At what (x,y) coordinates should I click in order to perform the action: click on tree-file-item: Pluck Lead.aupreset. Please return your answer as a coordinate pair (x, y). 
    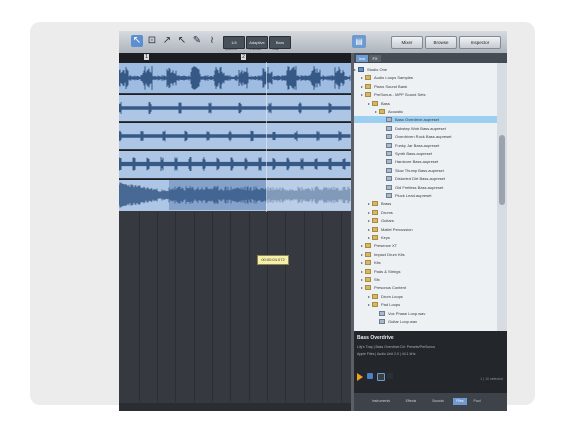
    Looking at the image, I should click on (425, 195).